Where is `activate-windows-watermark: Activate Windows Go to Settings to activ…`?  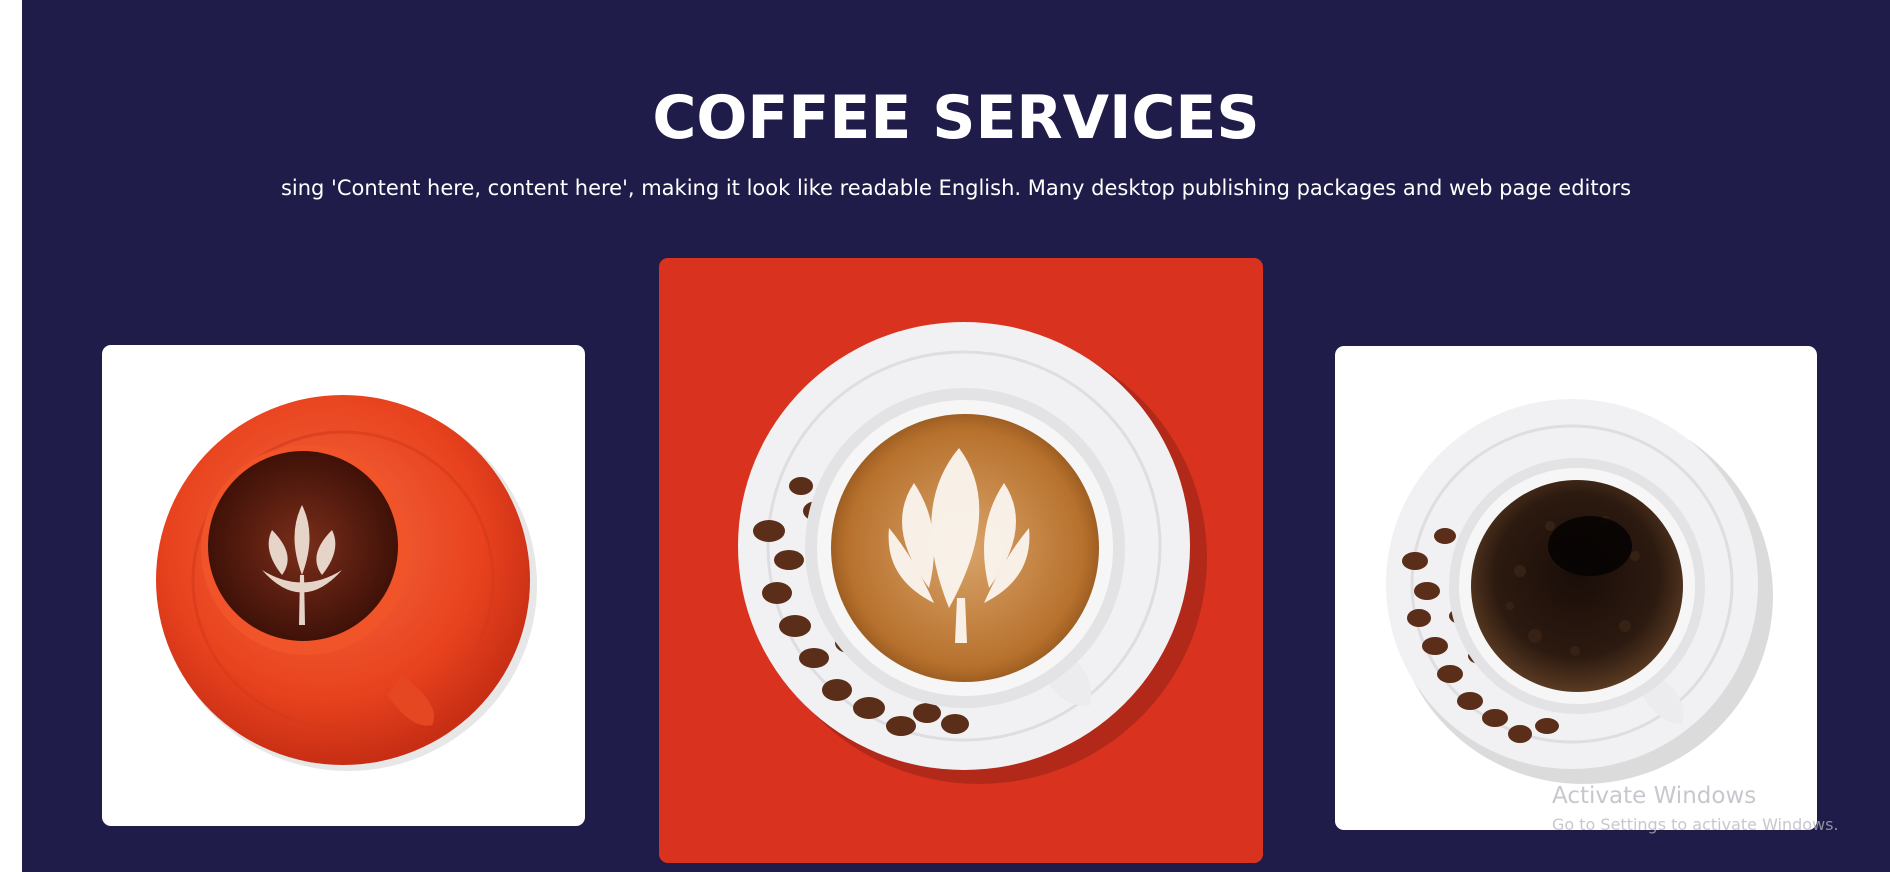
activate-windows-watermark: Activate Windows Go to Settings to activ… is located at coordinates (1695, 808).